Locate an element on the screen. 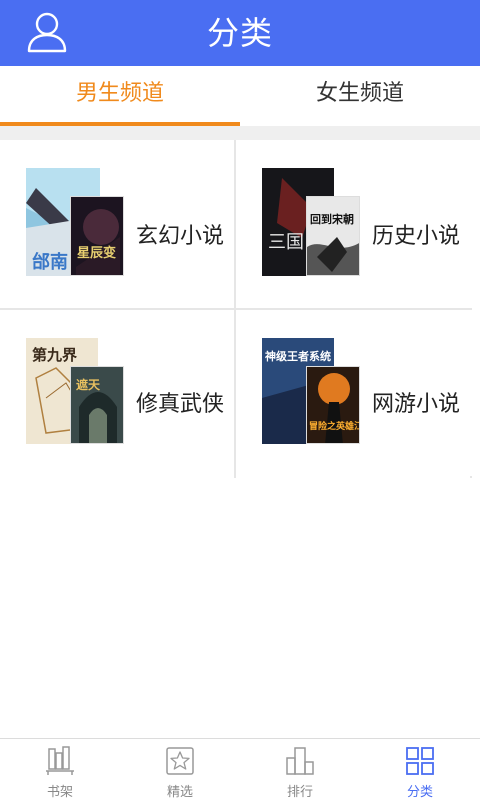  cover-front-xiuzhen: 遮天 is located at coordinates (97, 405).